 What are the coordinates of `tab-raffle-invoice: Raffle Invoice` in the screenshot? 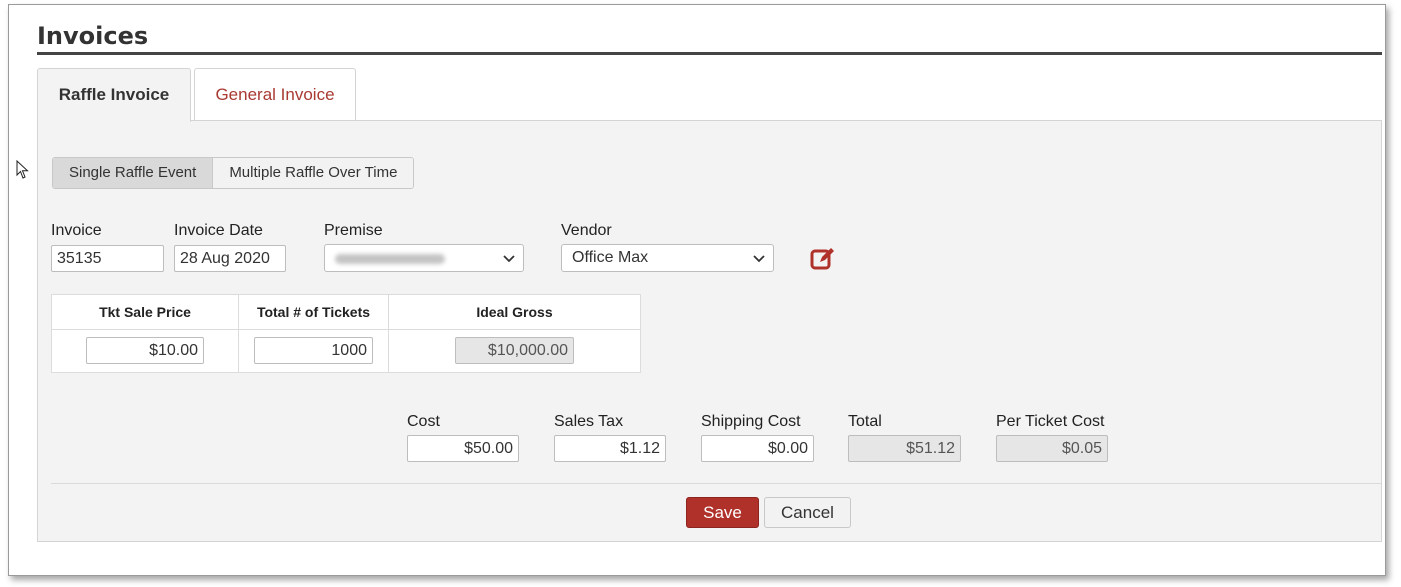 It's located at (114, 95).